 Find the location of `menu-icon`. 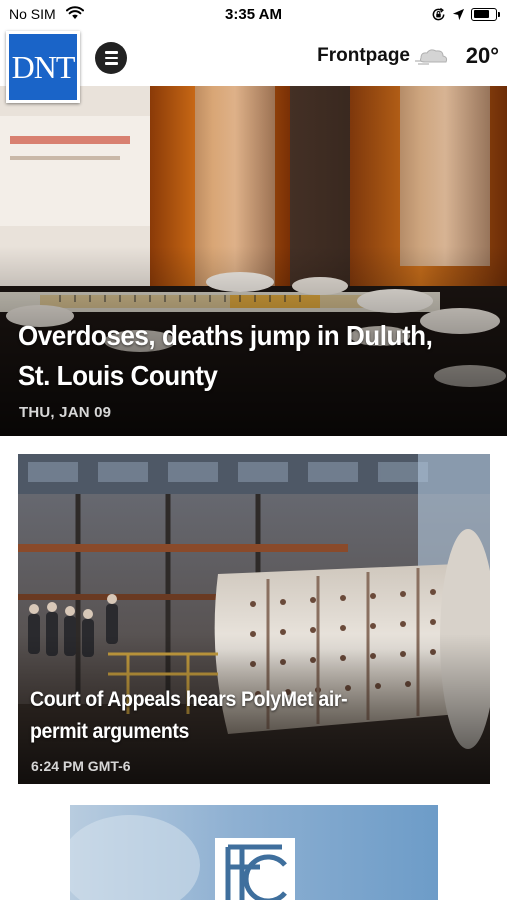

menu-icon is located at coordinates (111, 52).